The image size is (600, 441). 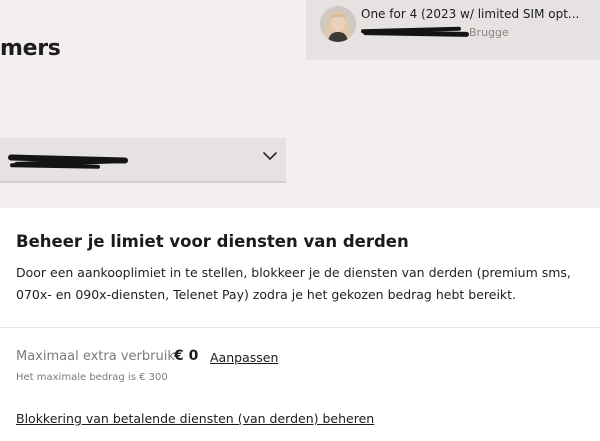 What do you see at coordinates (30, 48) in the screenshot?
I see `page-title: mers` at bounding box center [30, 48].